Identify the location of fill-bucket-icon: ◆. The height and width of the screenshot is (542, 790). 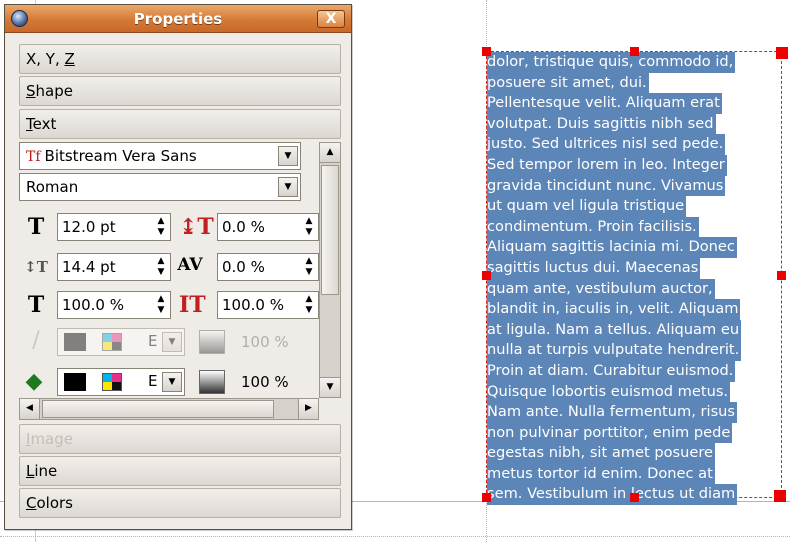
(34, 381).